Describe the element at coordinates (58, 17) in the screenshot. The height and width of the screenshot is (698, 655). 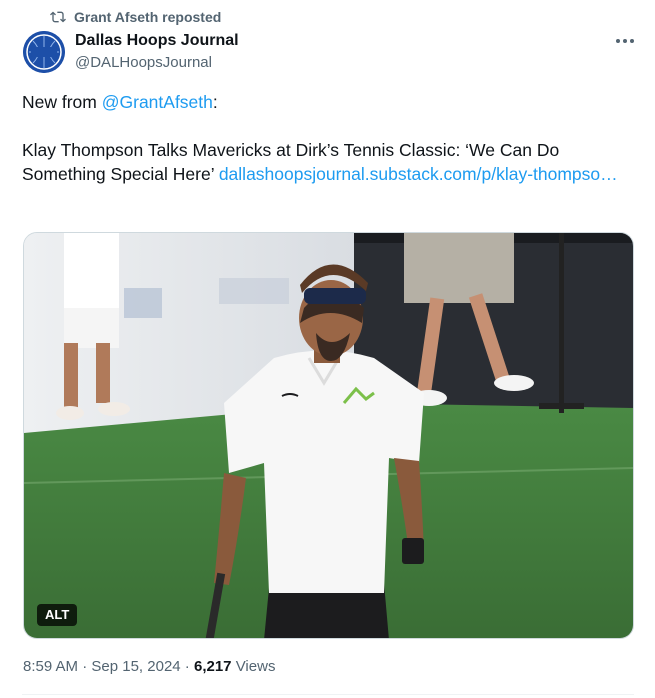
I see `repost-icon` at that location.